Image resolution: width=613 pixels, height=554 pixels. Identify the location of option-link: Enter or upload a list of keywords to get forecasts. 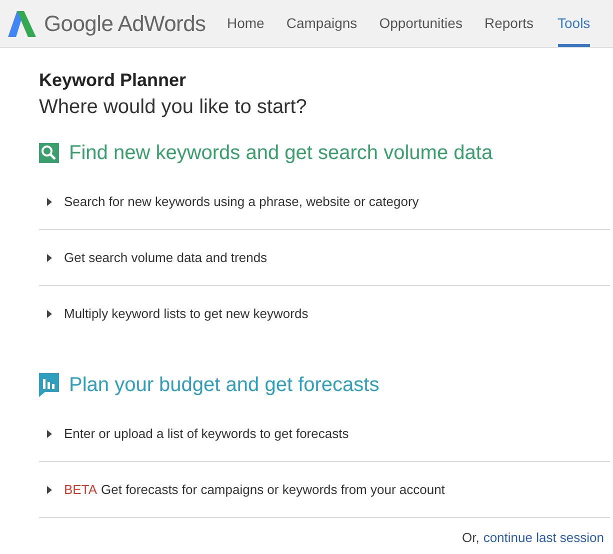
(206, 434).